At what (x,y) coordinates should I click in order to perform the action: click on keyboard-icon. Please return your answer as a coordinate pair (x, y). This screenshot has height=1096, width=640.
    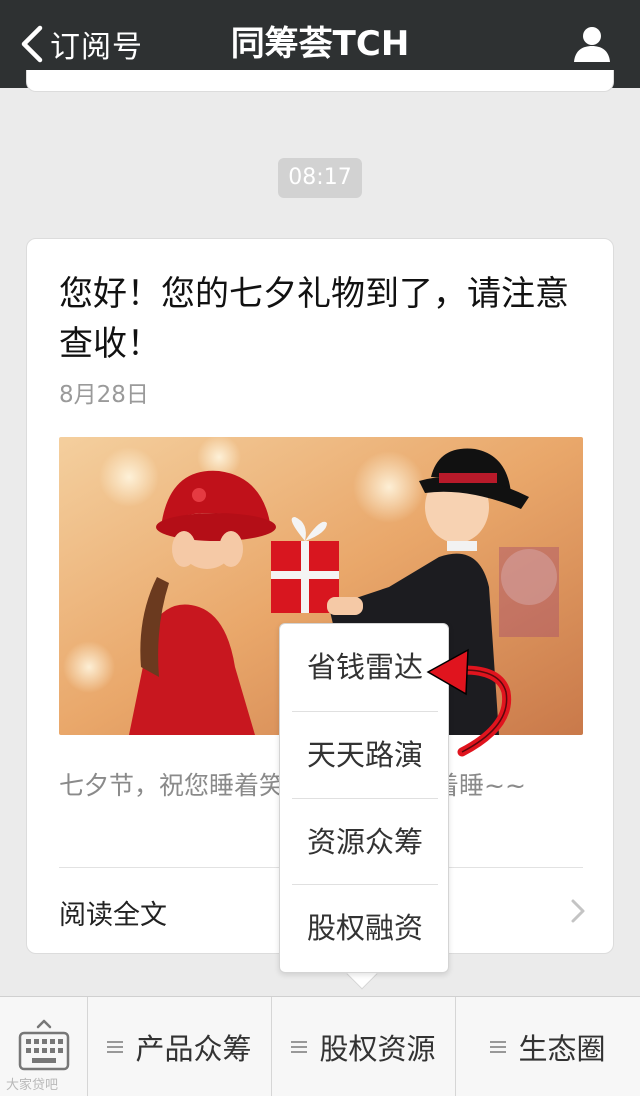
    Looking at the image, I should click on (44, 1045).